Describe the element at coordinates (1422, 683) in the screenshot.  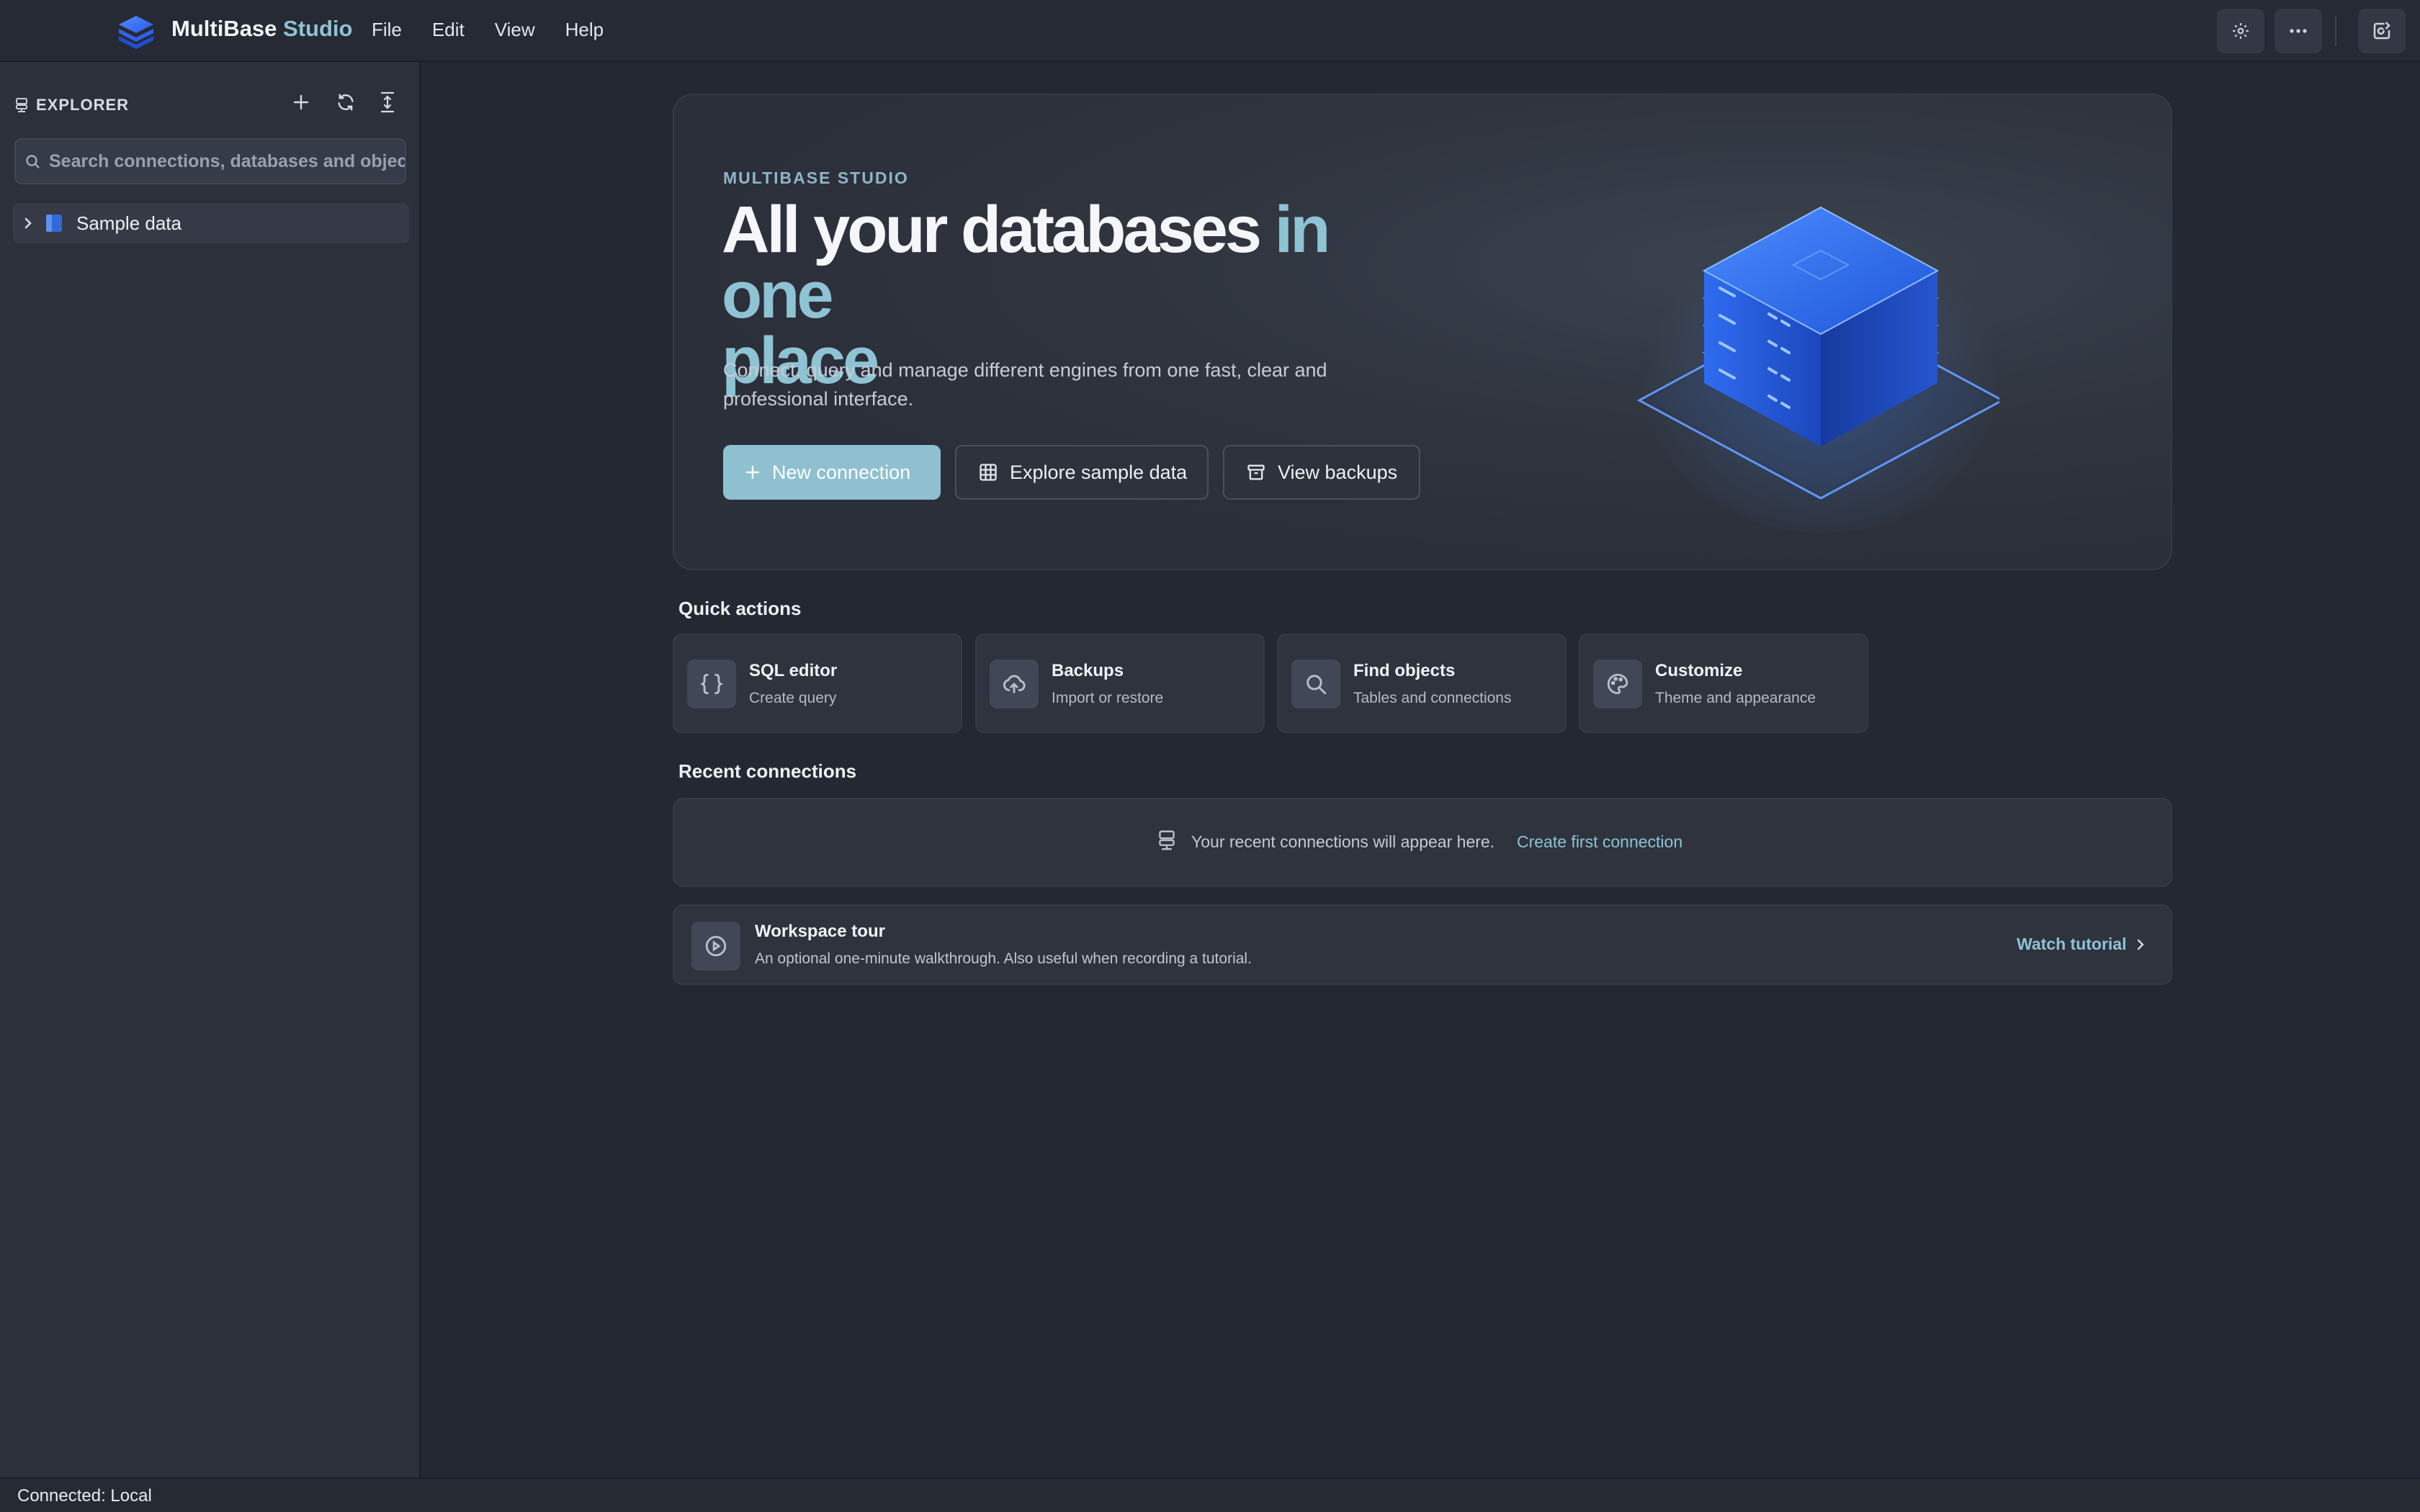
I see `quick-action-find-objects: Find objects Tables and connections` at that location.